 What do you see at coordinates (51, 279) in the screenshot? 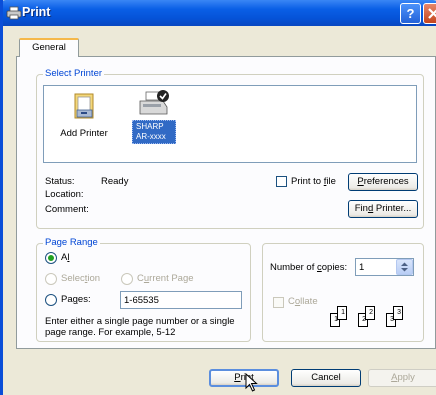
I see `page-range-selection-radio` at bounding box center [51, 279].